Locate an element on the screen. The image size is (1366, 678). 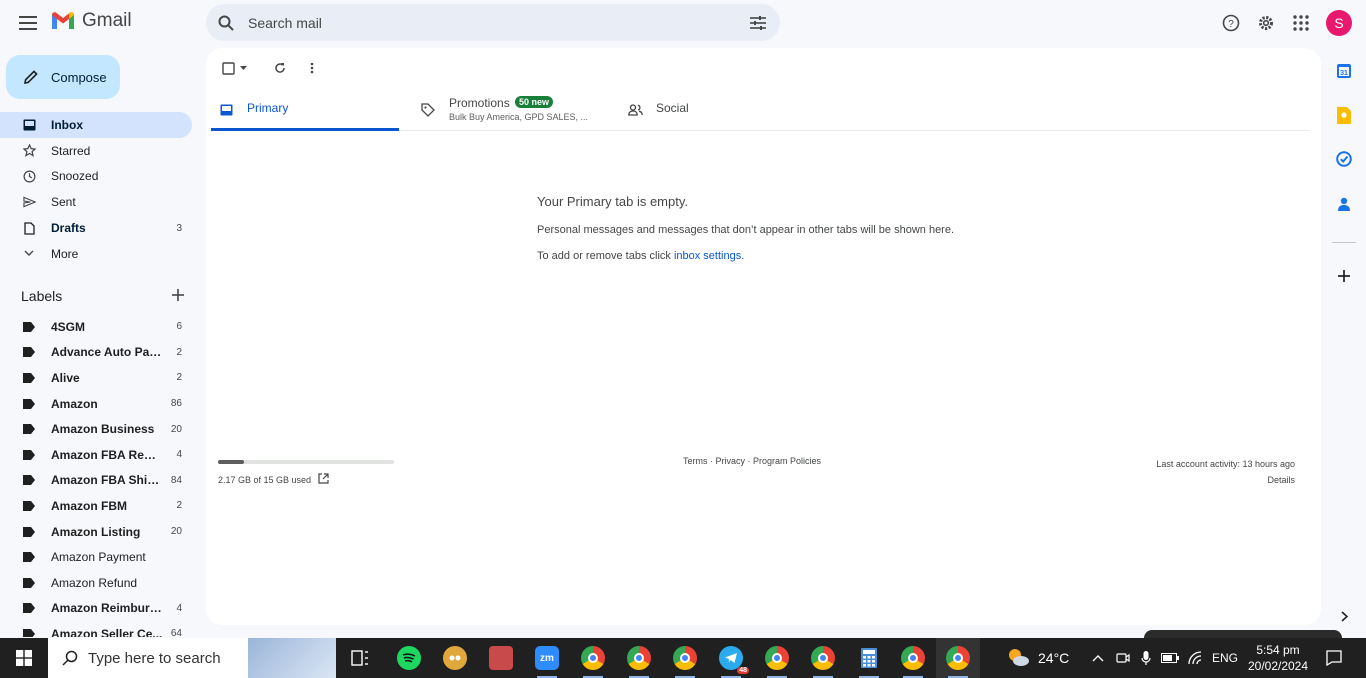
show-hidden-icons-chevron-icon is located at coordinates (1098, 658).